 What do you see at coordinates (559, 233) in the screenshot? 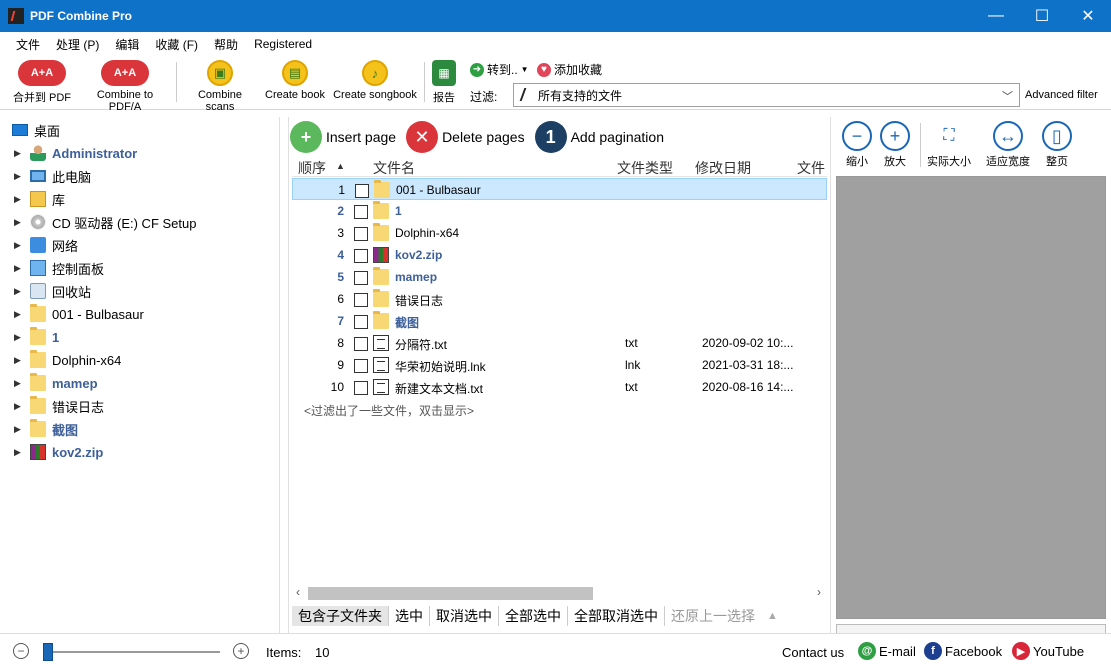
I see `table-row: 3 Dolphin-x64` at bounding box center [559, 233].